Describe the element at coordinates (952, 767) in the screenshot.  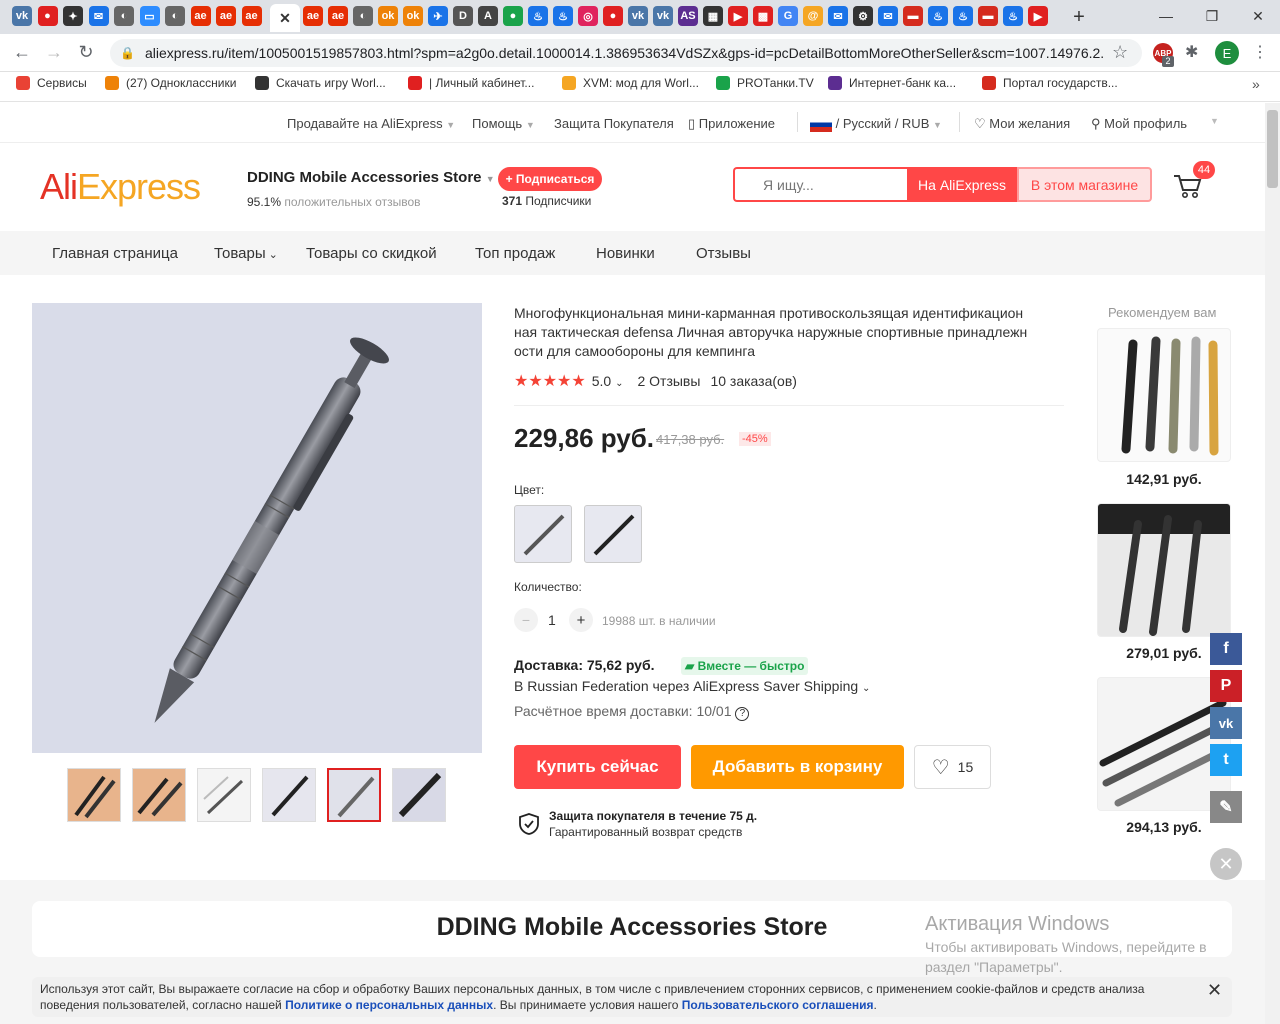
I see `wishlist-button: ♡ 15` at that location.